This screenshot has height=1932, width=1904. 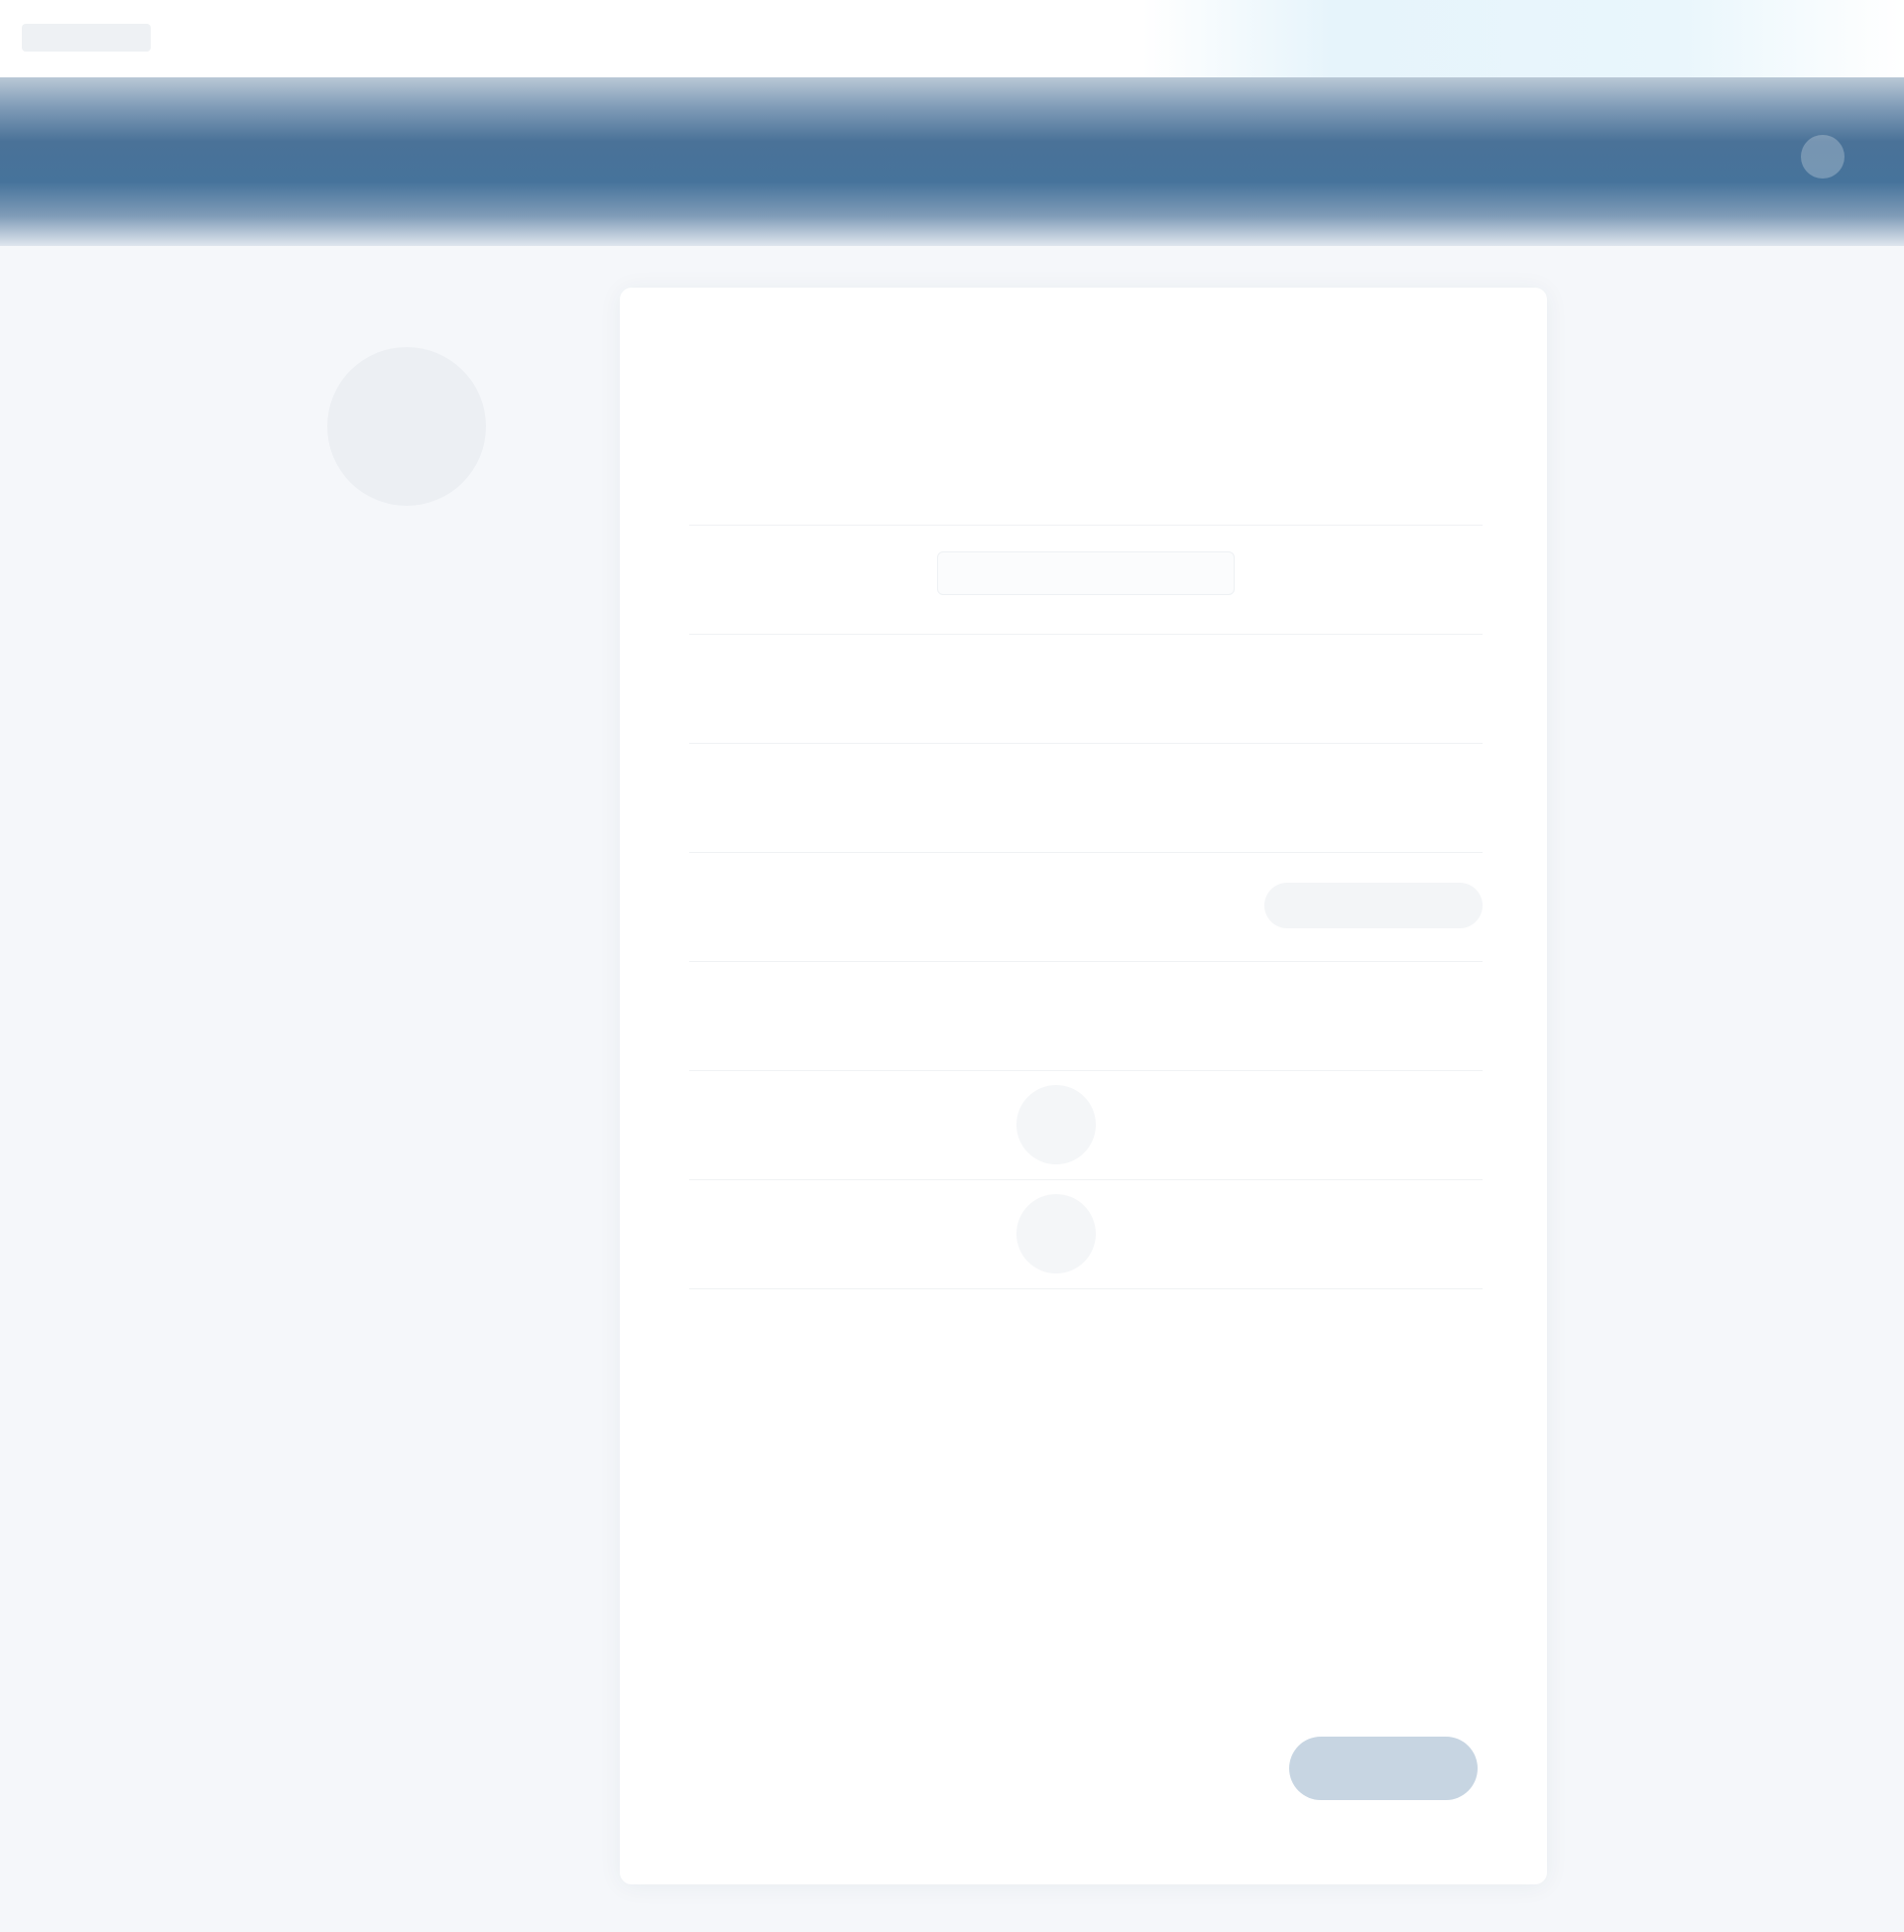 What do you see at coordinates (1822, 157) in the screenshot?
I see `user-avatar-icon` at bounding box center [1822, 157].